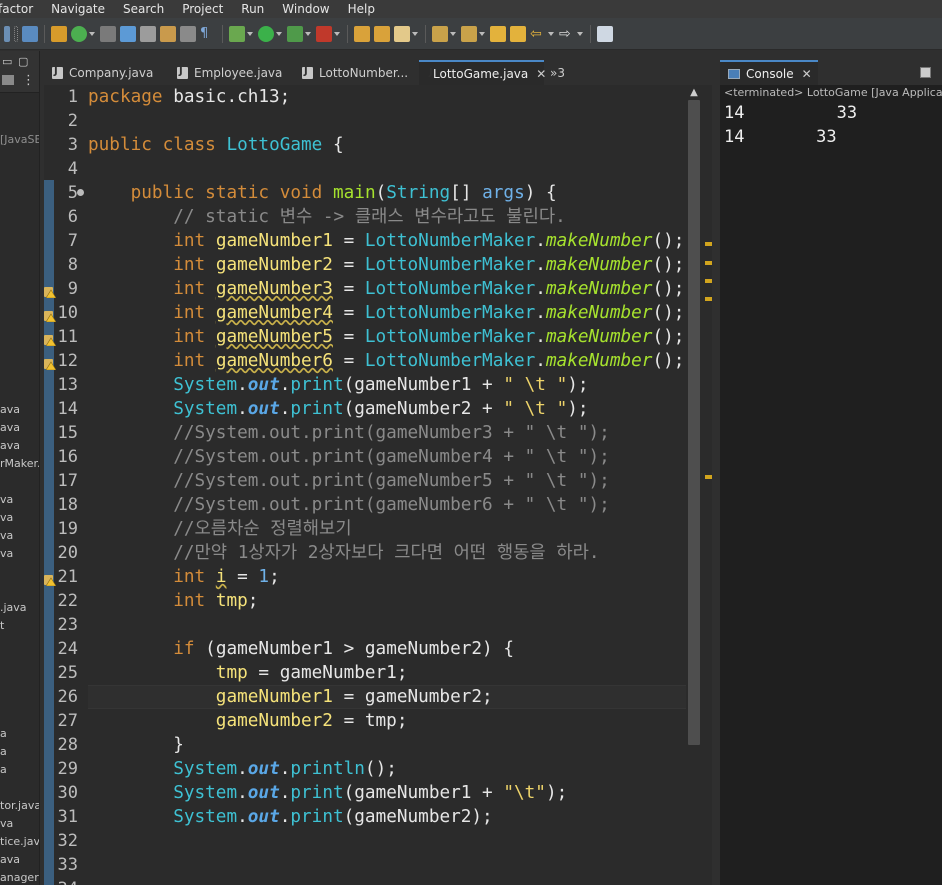  I want to click on tab-console: Console ✕, so click(769, 72).